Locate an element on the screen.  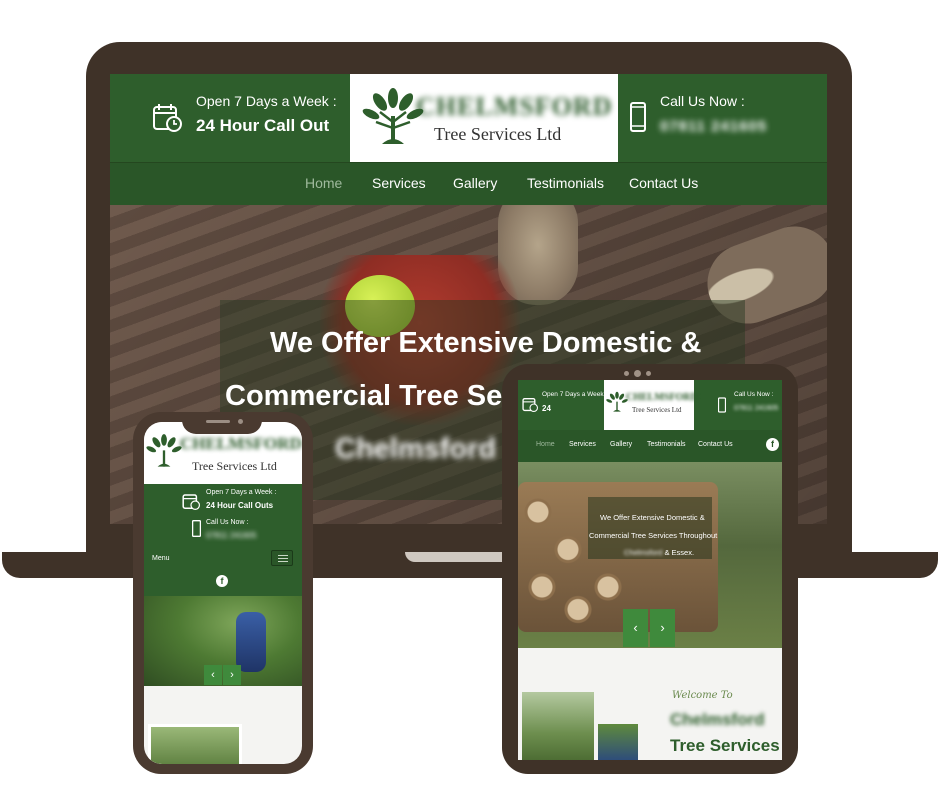
tablet-site-logo: CHELMSFORD Tree Services Ltd is located at coordinates (651, 405).